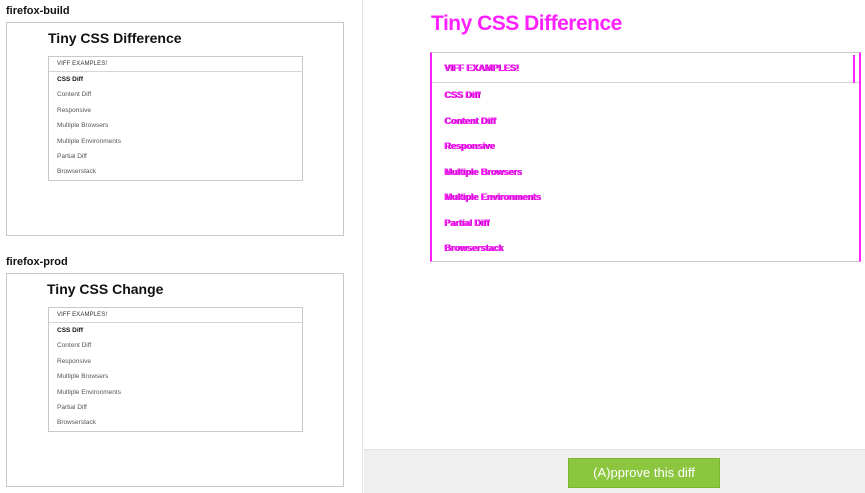 The width and height of the screenshot is (865, 493). I want to click on diff-title: Tiny CSS Difference, so click(526, 24).